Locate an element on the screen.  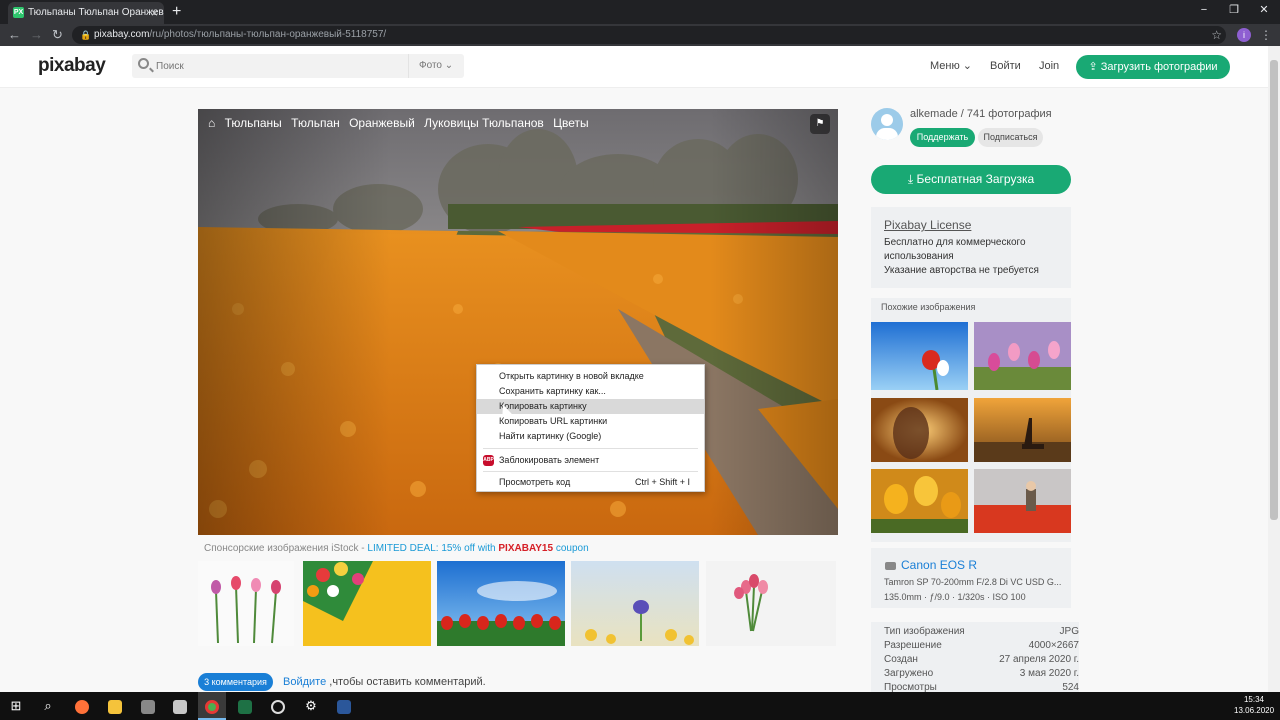
login-link: Войти is located at coordinates (1005, 66).